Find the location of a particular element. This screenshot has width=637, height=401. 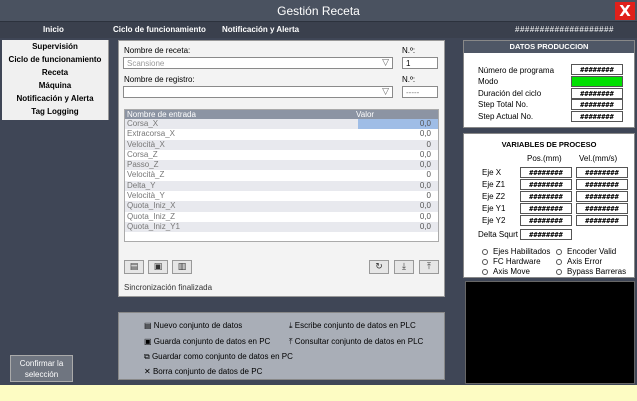

save-dataset-button: ▣ is located at coordinates (158, 267).